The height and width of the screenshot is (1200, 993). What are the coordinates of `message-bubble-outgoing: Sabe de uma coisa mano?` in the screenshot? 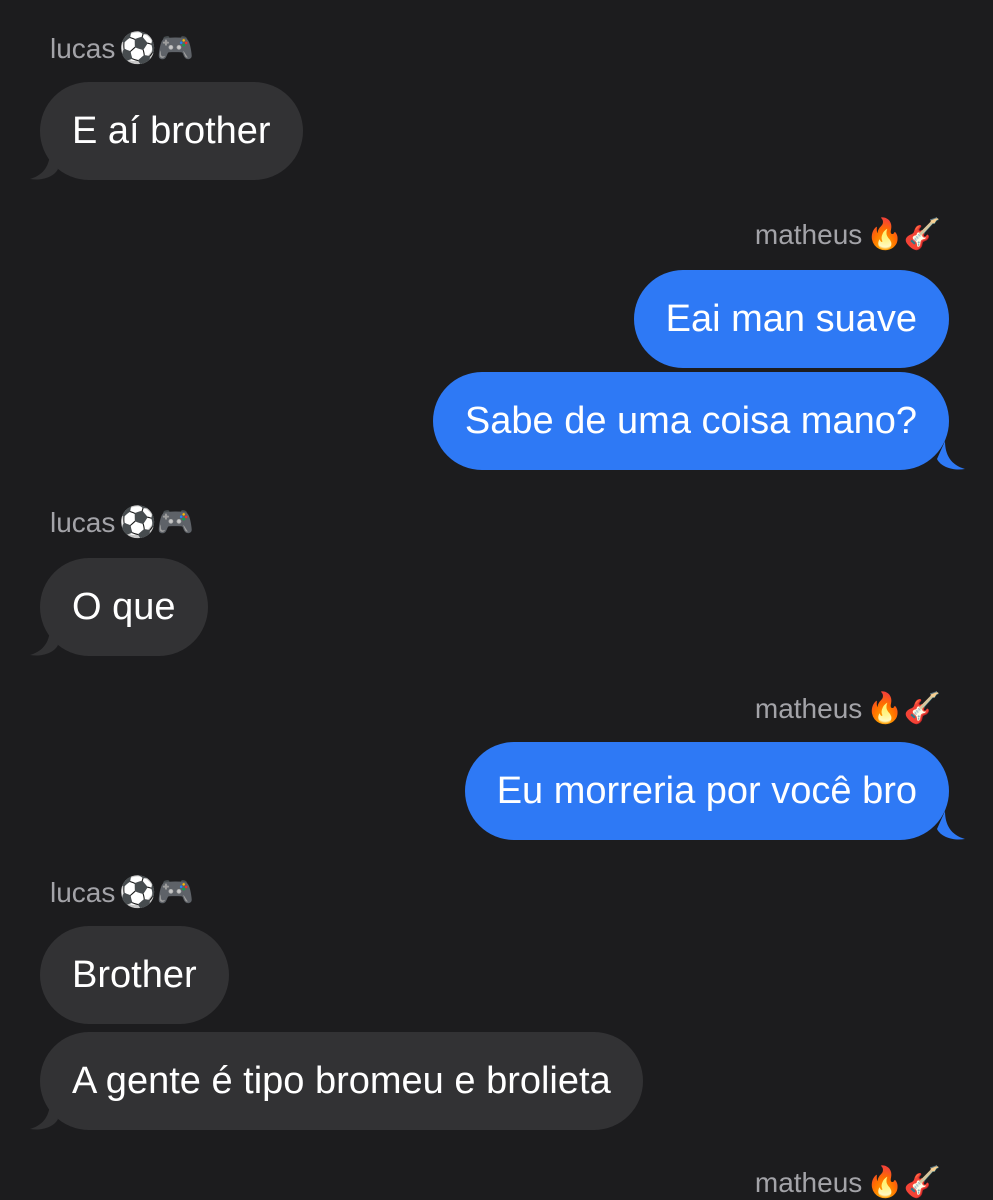 It's located at (690, 421).